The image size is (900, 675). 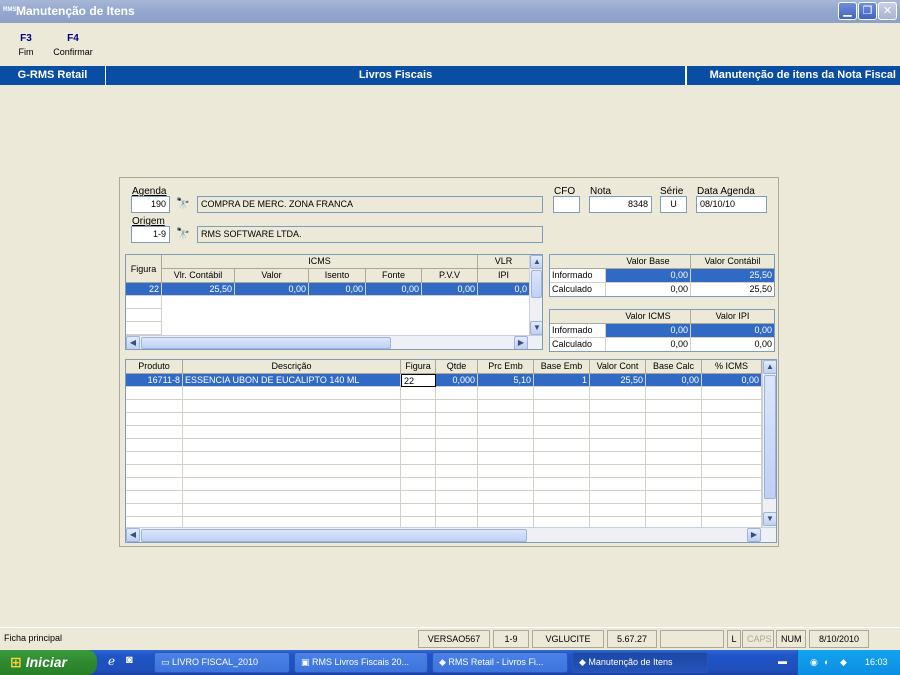 I want to click on icms-row-cell: 25,50, so click(x=198, y=289).